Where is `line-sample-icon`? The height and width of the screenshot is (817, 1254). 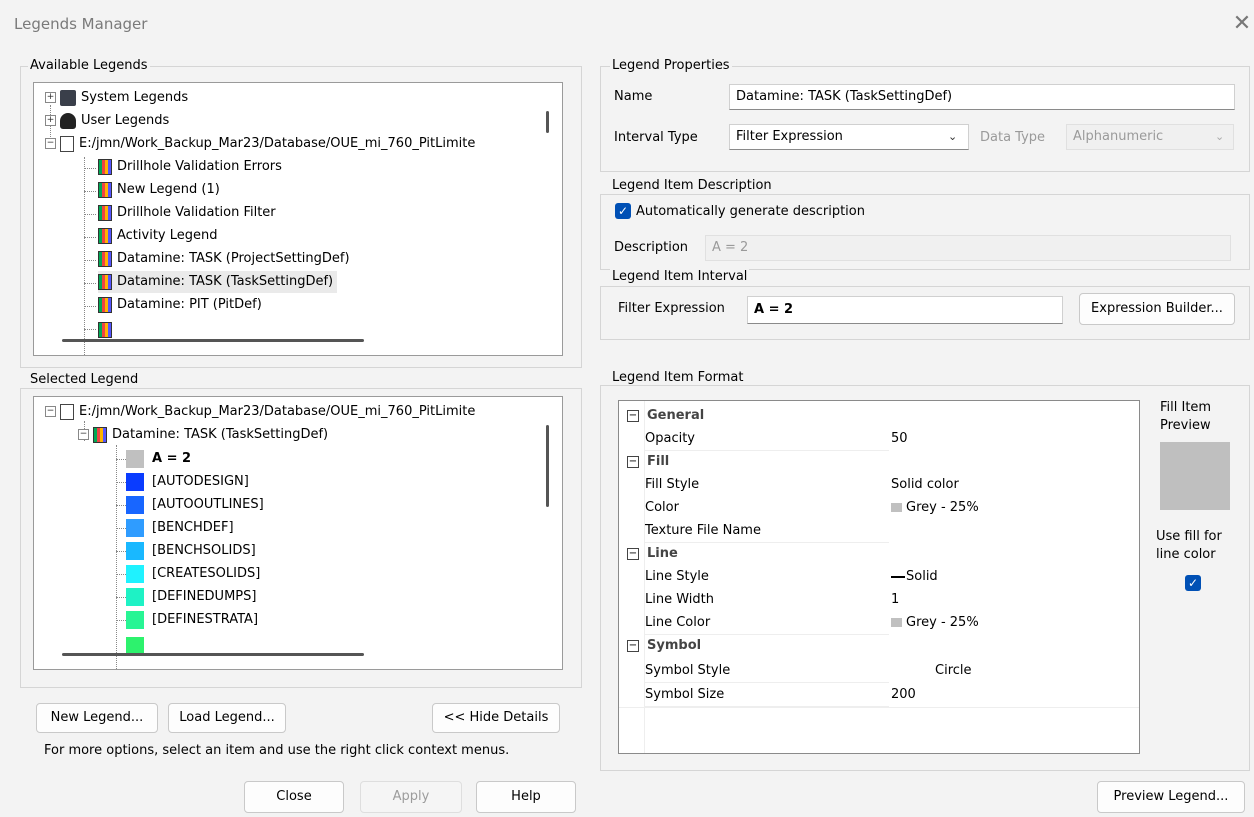 line-sample-icon is located at coordinates (898, 576).